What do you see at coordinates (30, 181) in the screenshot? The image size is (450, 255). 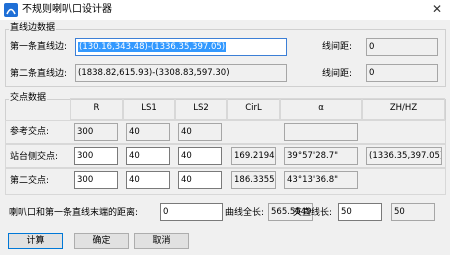 I see `second-intersection-label: 第二交点:` at bounding box center [30, 181].